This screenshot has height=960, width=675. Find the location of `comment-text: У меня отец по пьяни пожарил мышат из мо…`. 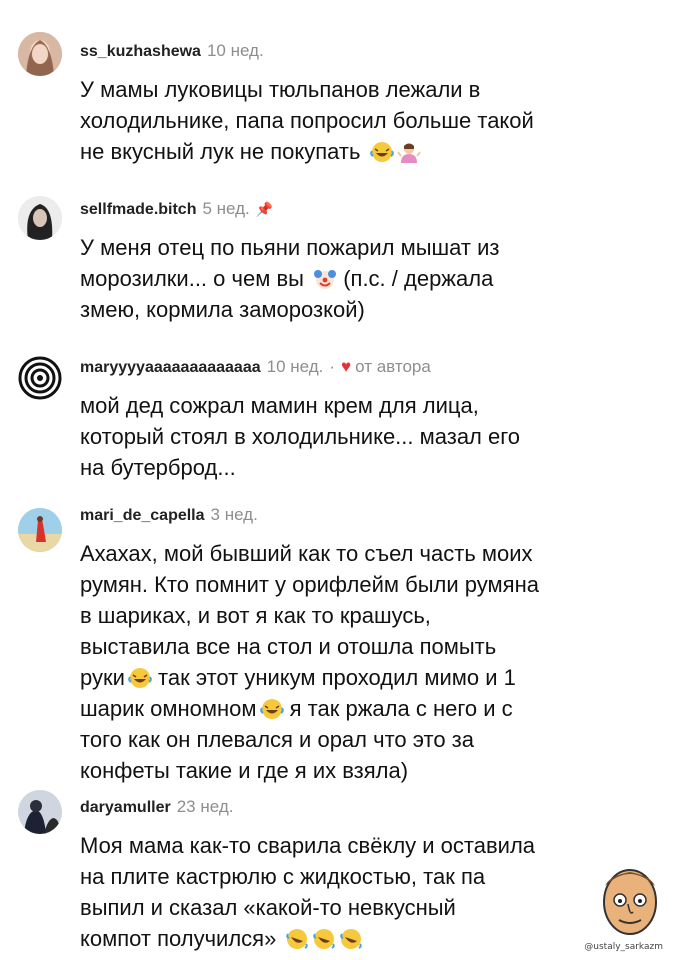

comment-text: У меня отец по пьяни пожарил мышат из мо… is located at coordinates (290, 278).